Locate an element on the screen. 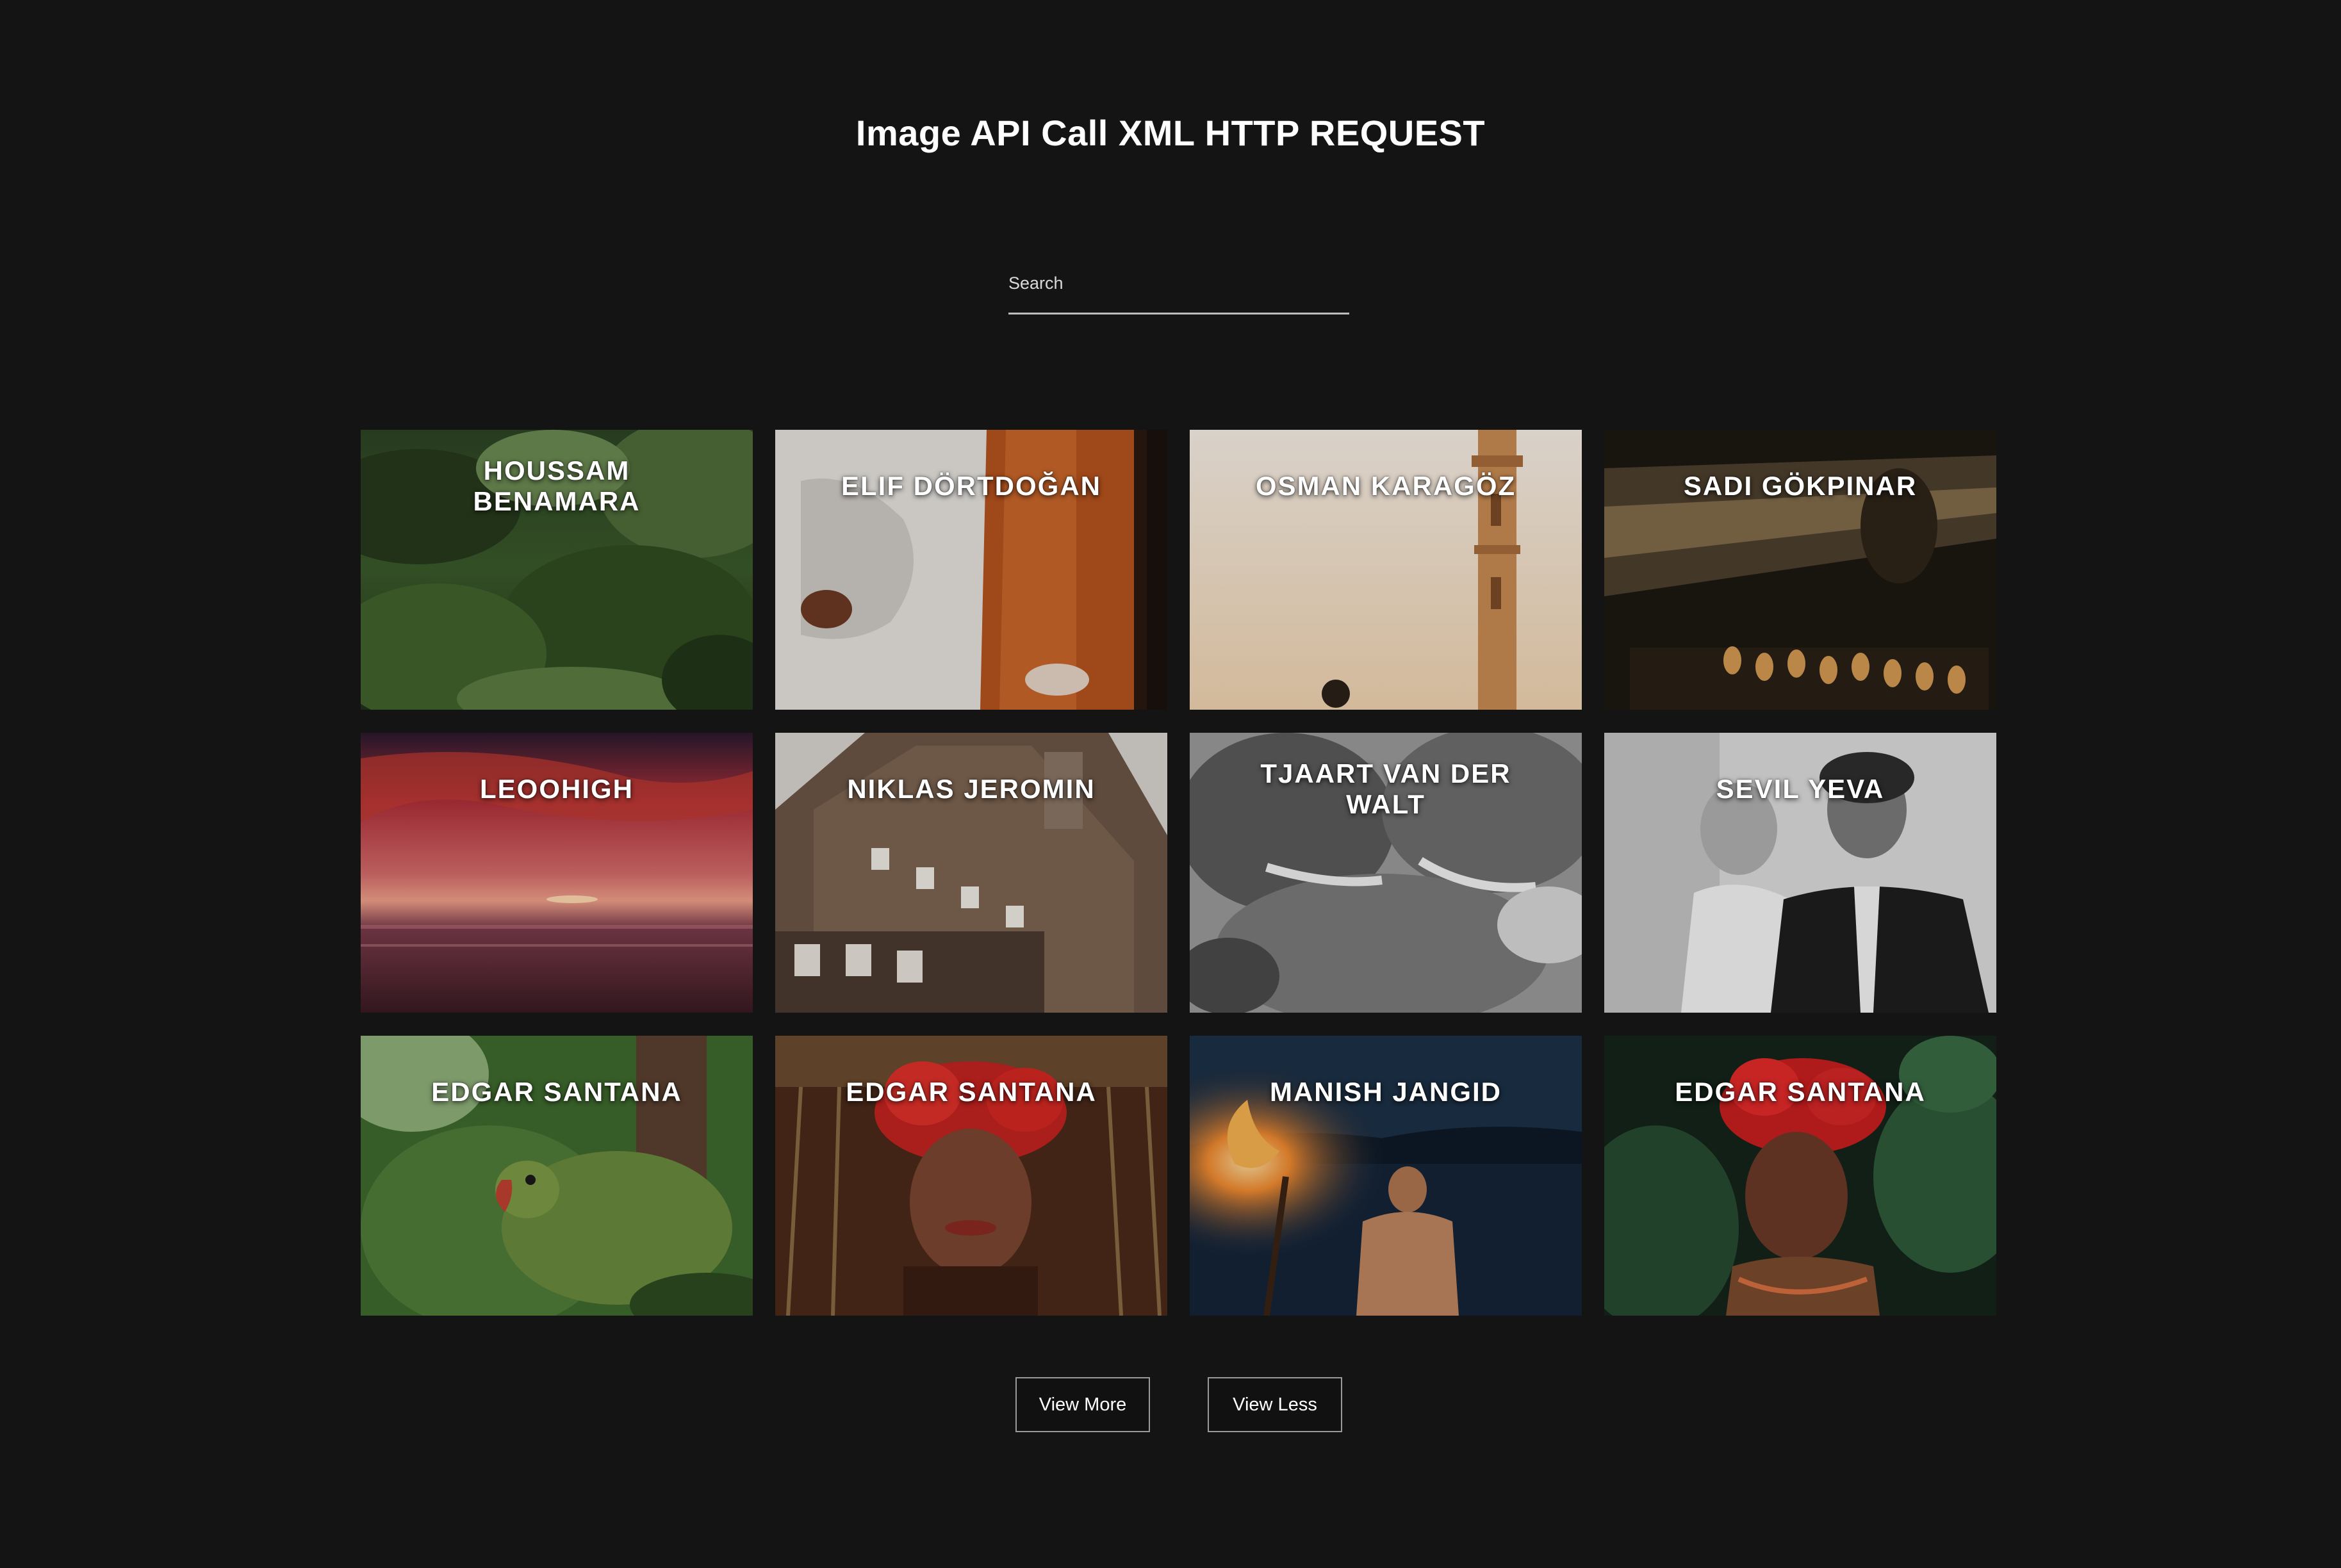  search-input is located at coordinates (1178, 283).